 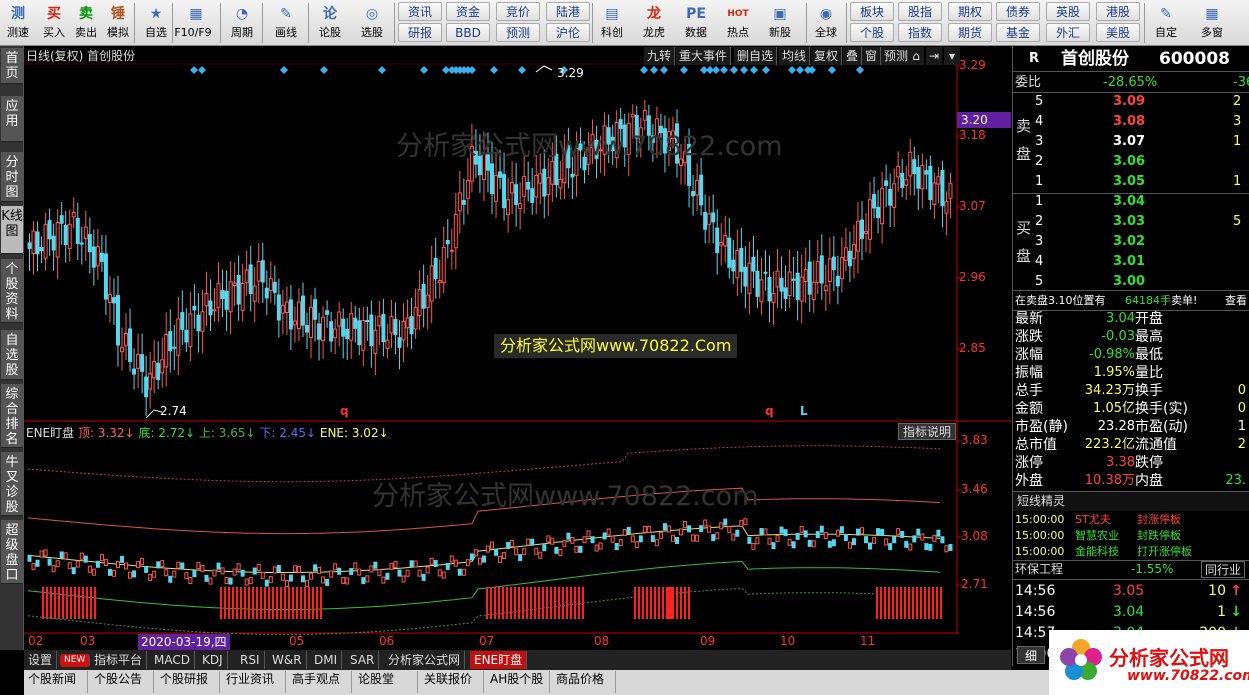 I want to click on news-tab-7: AH股个股, so click(x=518, y=682).